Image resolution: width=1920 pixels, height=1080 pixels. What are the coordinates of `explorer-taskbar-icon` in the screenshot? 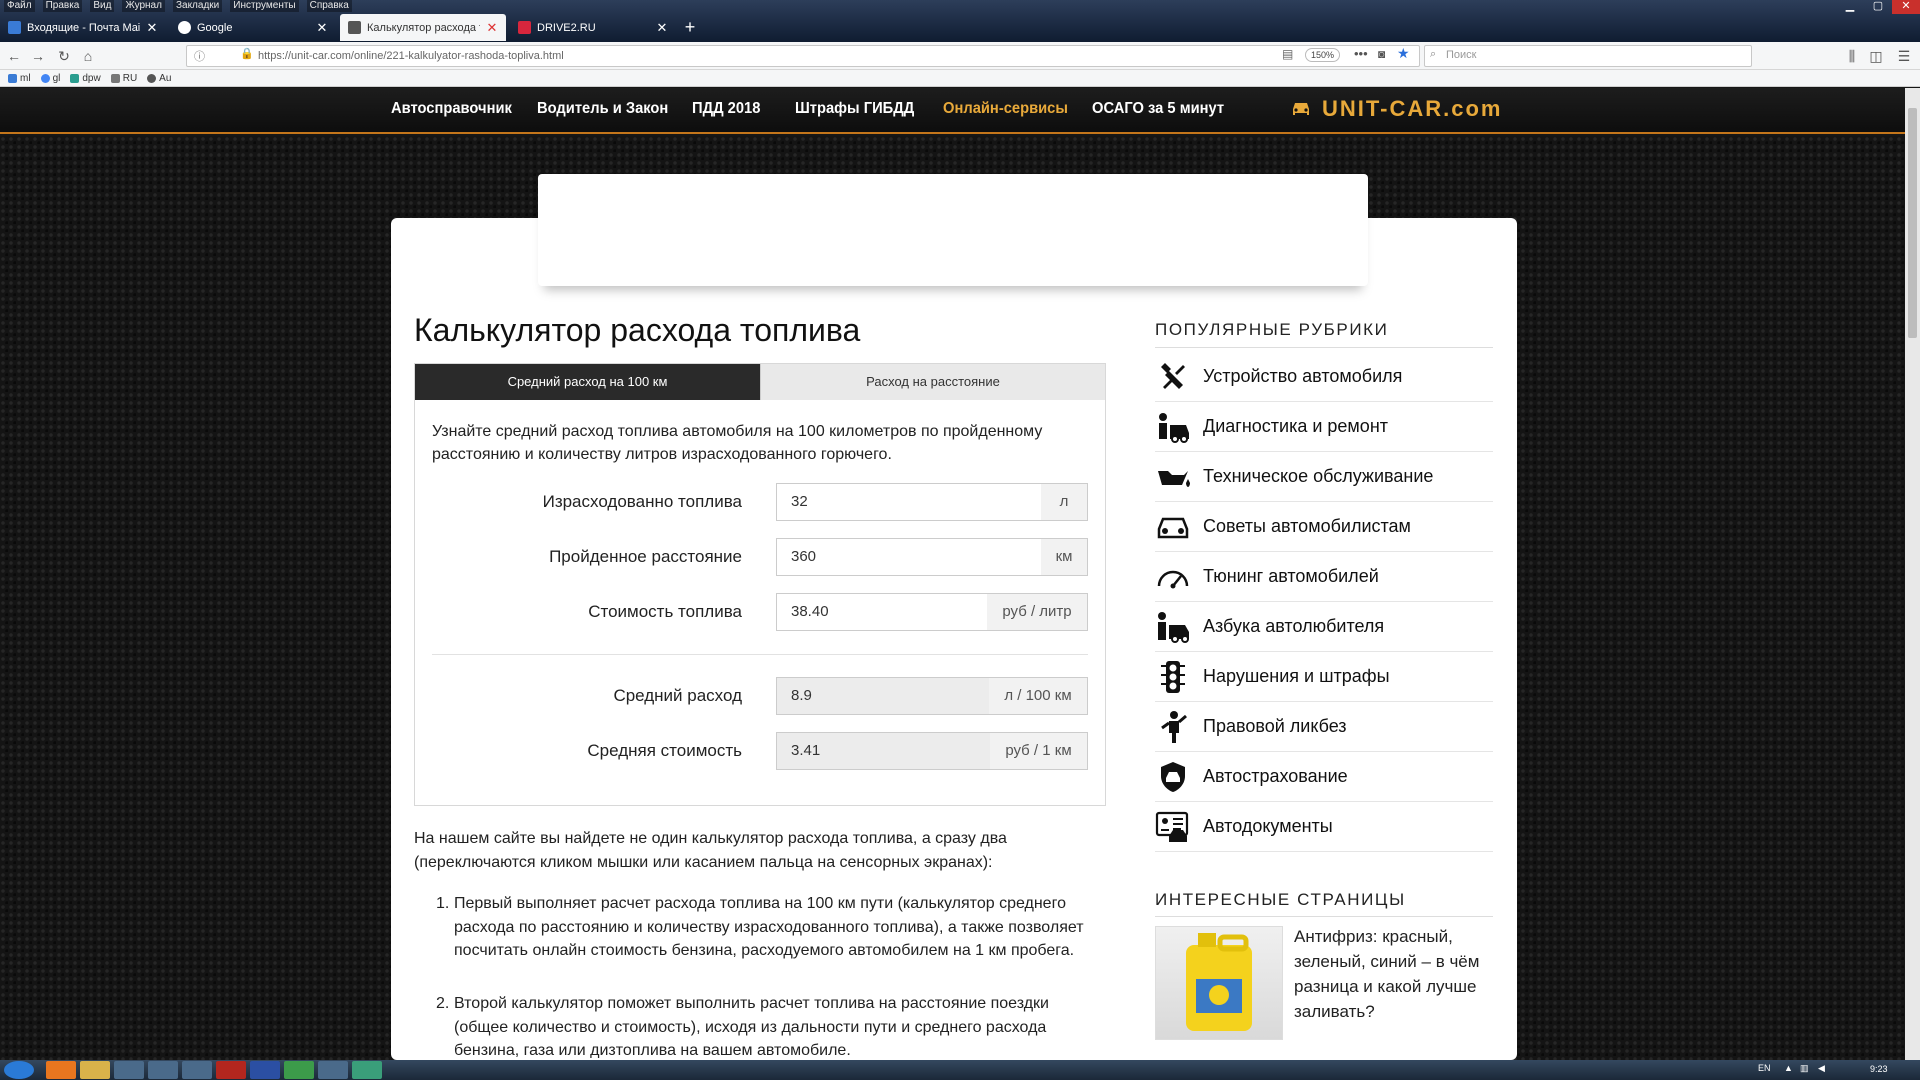 It's located at (95, 1070).